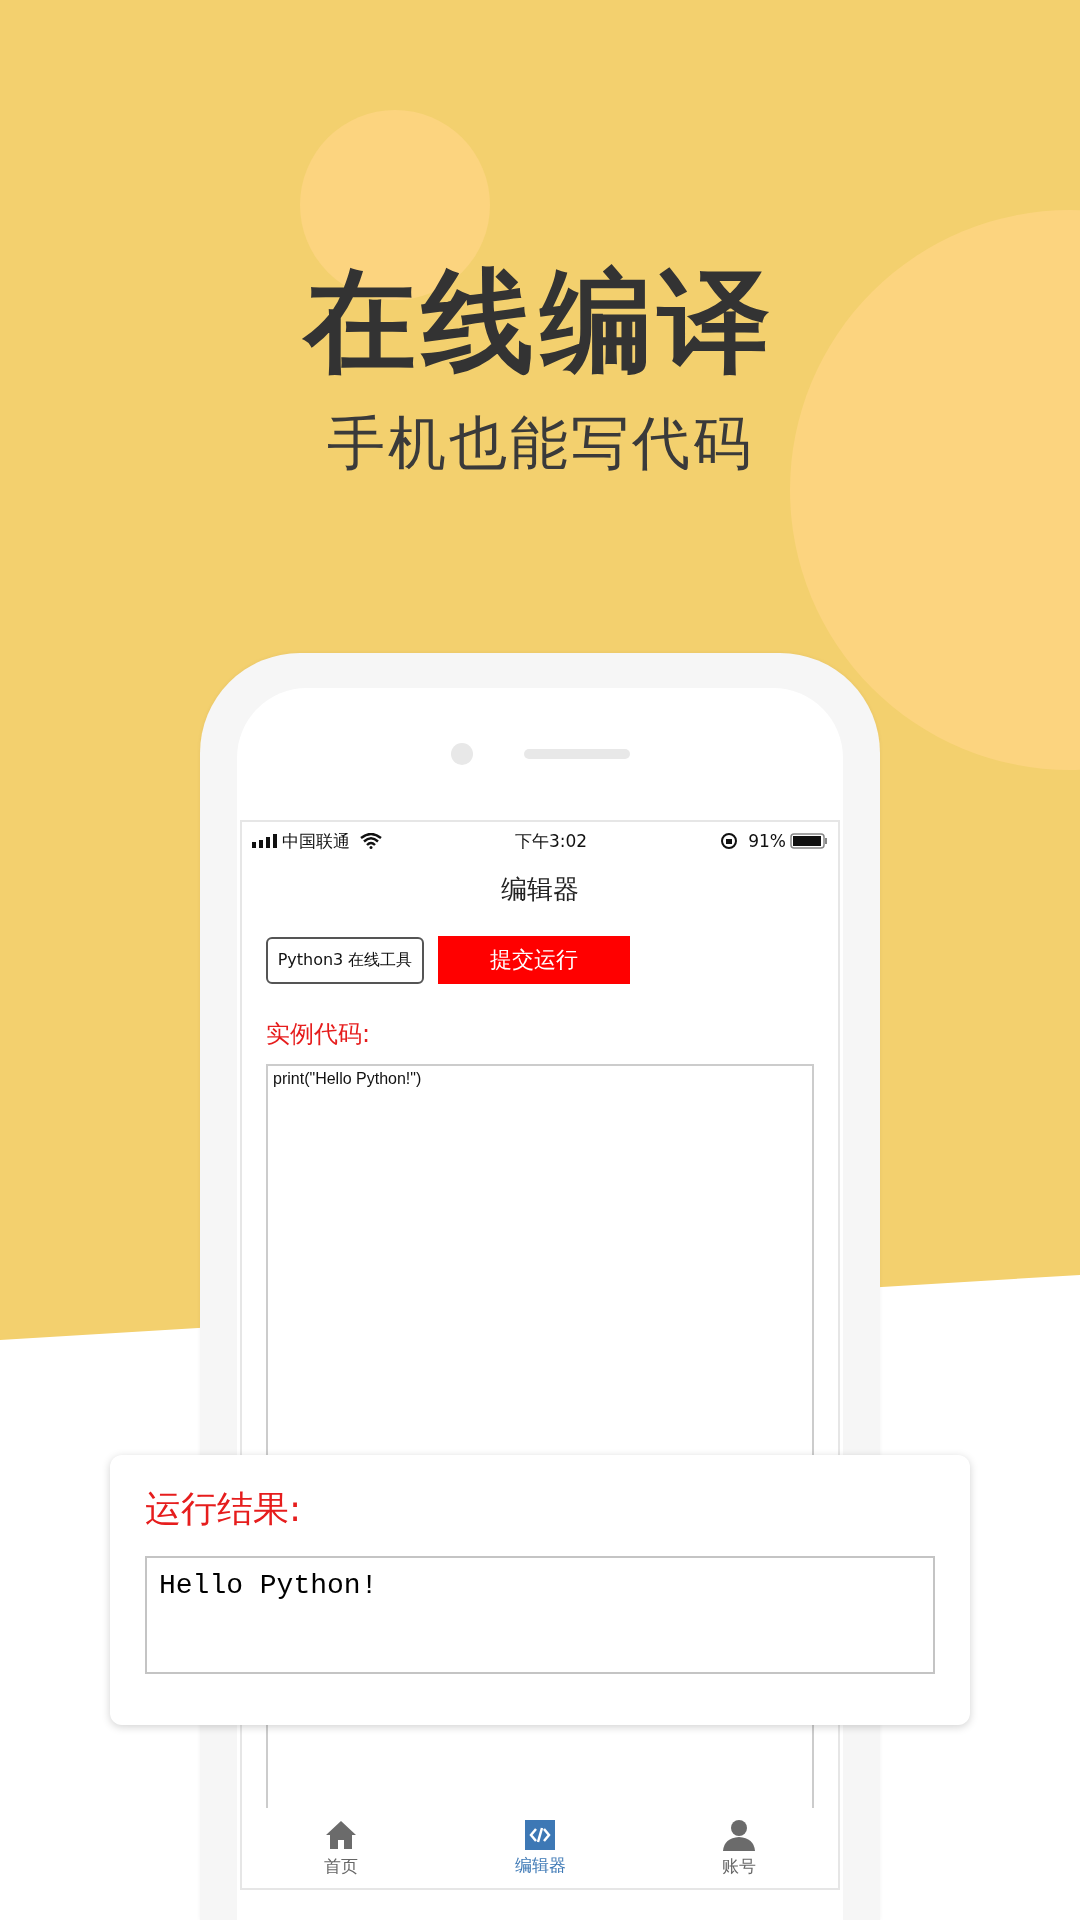  Describe the element at coordinates (540, 889) in the screenshot. I see `nav-title: 编辑器` at that location.